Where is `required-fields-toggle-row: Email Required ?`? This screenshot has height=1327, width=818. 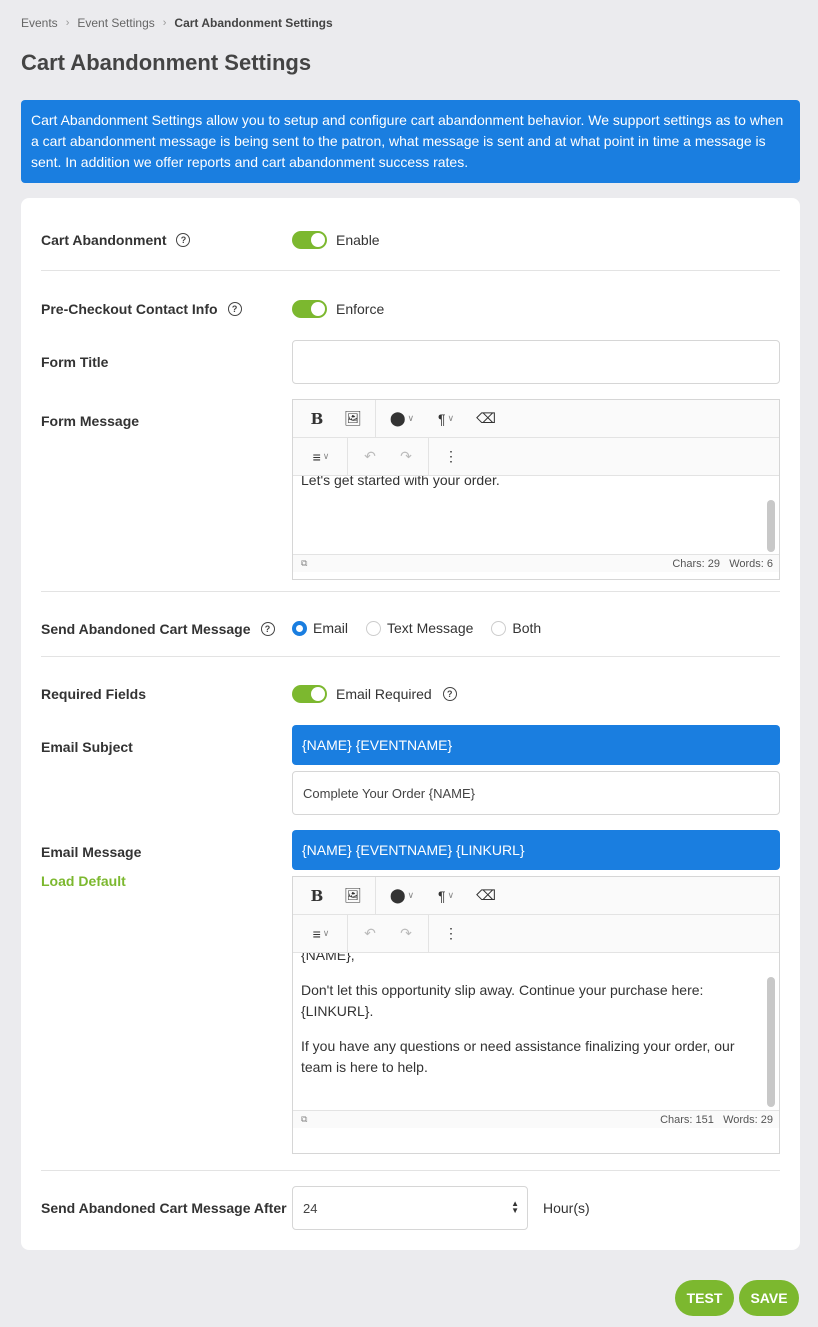 required-fields-toggle-row: Email Required ? is located at coordinates (374, 694).